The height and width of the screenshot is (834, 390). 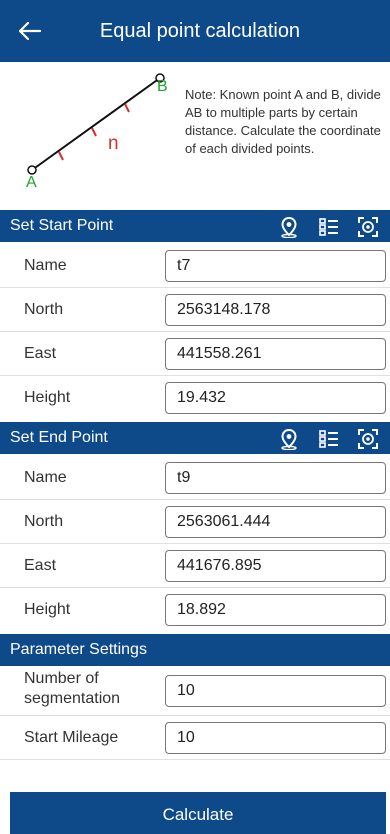 I want to click on end-height-input: 18.892, so click(x=275, y=610).